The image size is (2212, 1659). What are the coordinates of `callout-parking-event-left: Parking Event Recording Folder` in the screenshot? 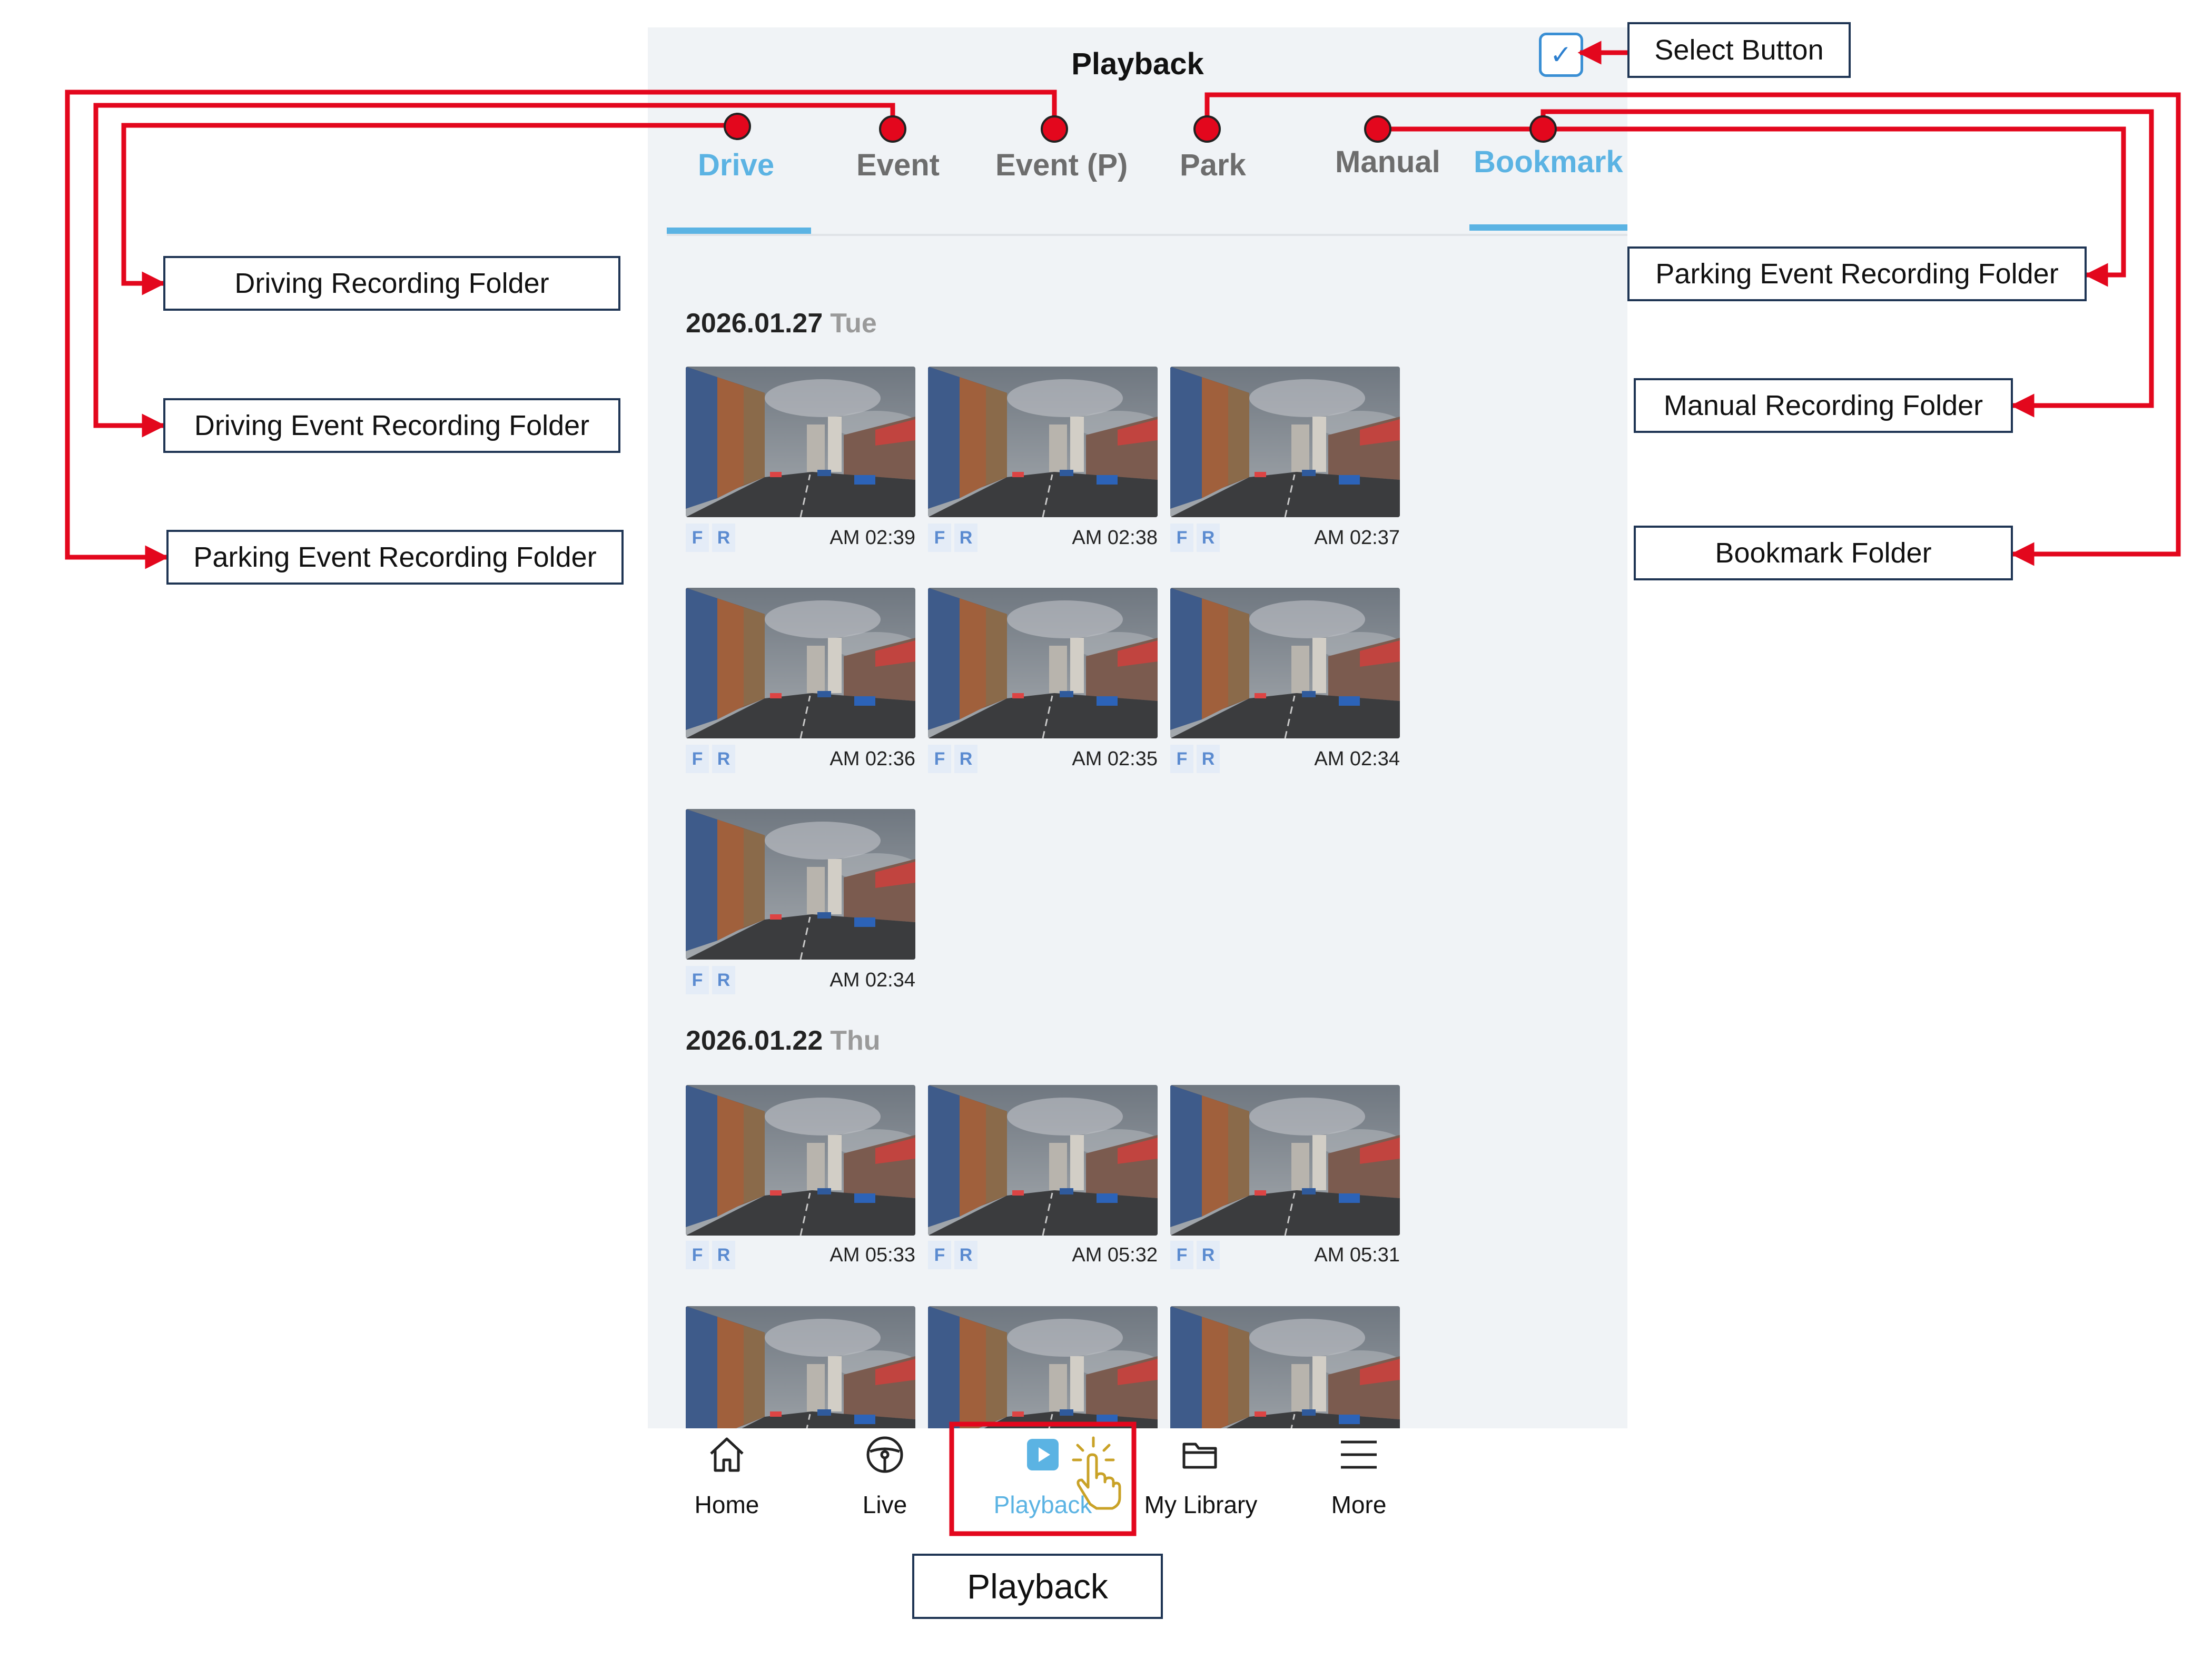 It's located at (395, 557).